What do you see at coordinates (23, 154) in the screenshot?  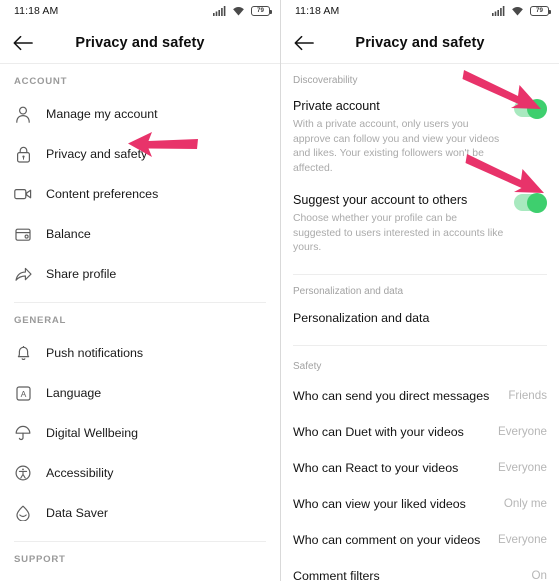 I see `lock-icon` at bounding box center [23, 154].